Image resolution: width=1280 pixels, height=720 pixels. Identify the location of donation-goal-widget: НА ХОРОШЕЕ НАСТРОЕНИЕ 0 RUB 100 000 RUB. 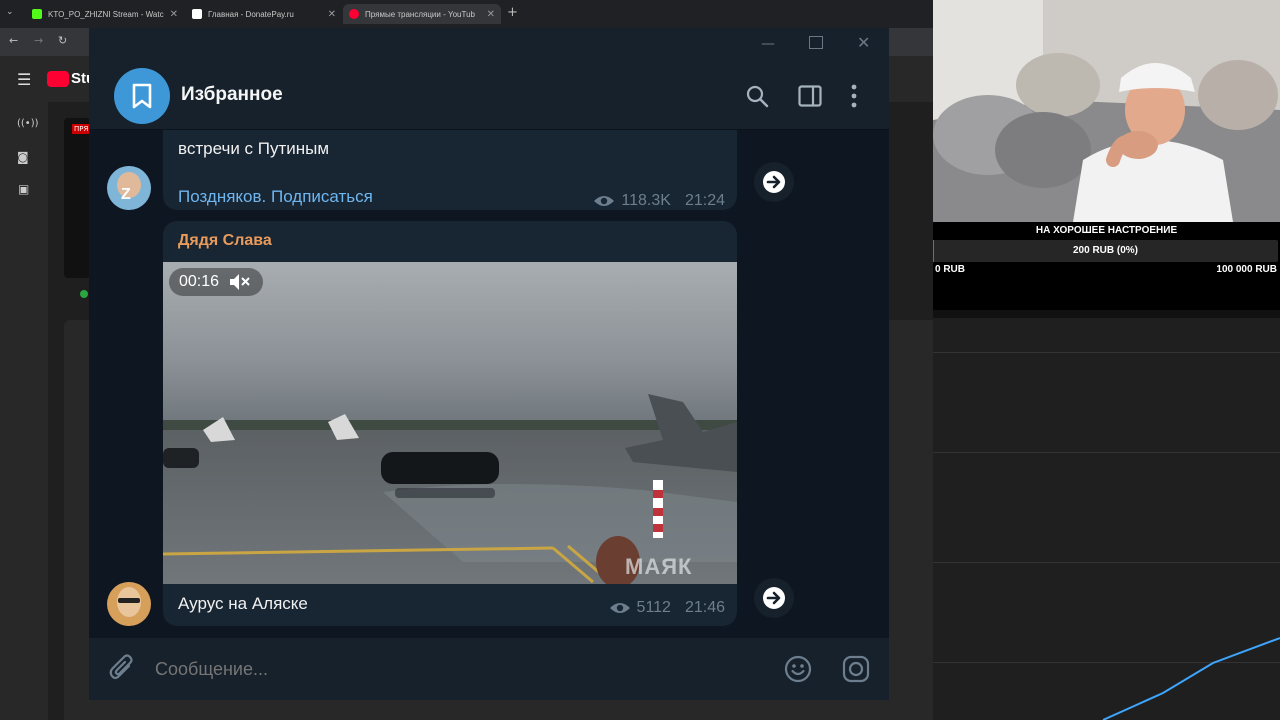
(1106, 266).